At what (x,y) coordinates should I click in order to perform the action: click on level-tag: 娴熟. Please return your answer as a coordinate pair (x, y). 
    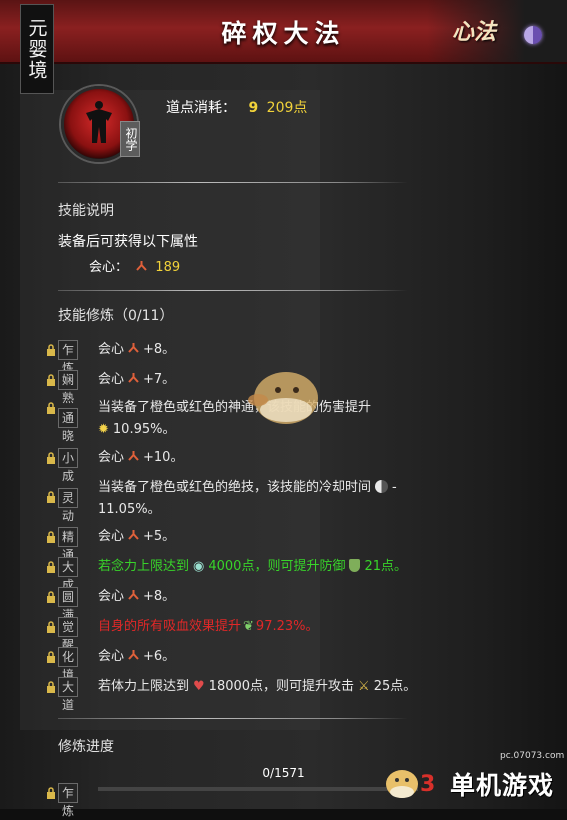
    Looking at the image, I should click on (68, 387).